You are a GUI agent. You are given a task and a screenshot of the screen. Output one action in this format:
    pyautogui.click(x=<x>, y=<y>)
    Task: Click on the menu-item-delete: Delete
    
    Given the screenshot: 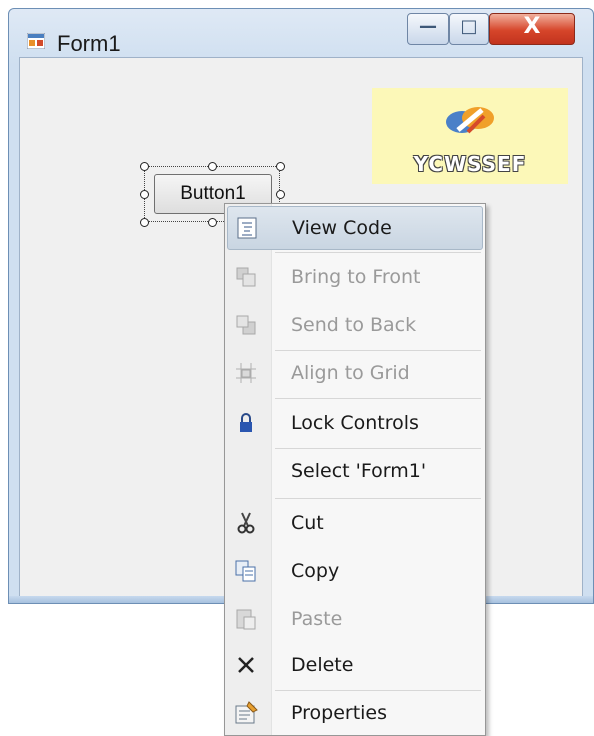 What is the action you would take?
    pyautogui.click(x=355, y=666)
    